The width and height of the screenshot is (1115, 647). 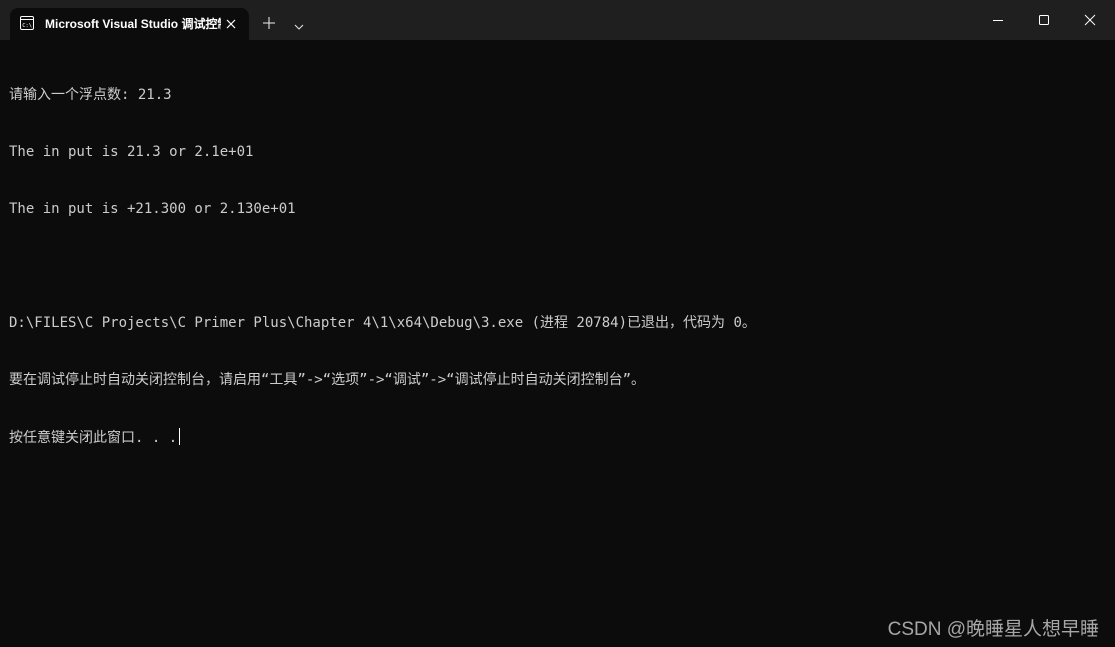 I want to click on close-window-button, so click(x=1090, y=20).